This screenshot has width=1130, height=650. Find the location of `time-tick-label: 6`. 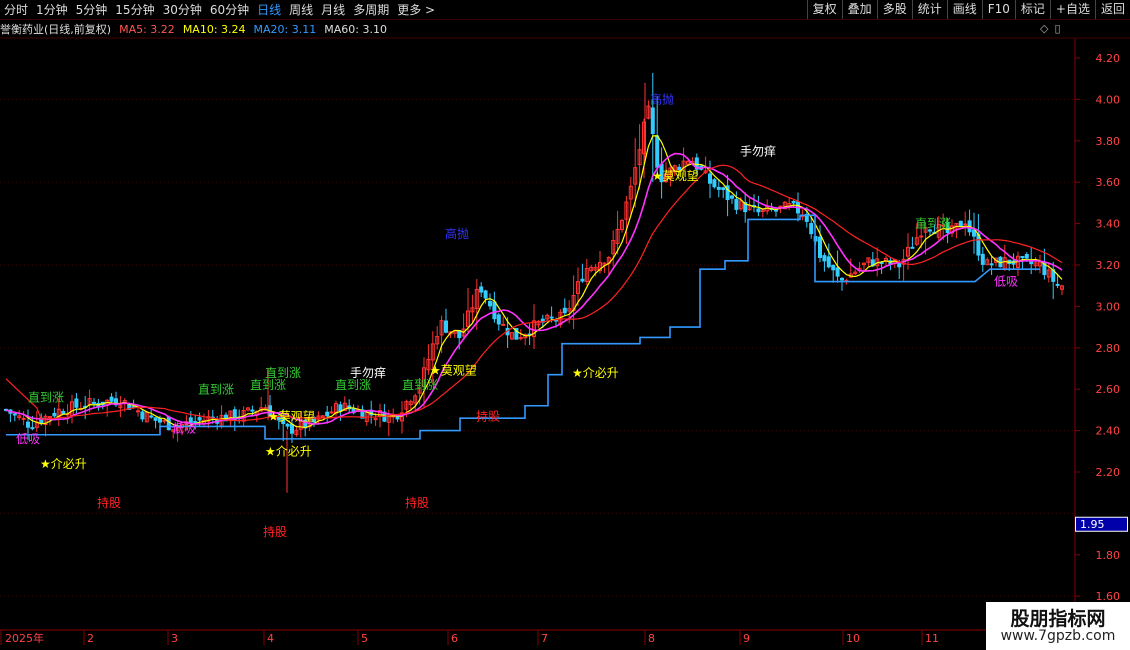

time-tick-label: 6 is located at coordinates (454, 638).